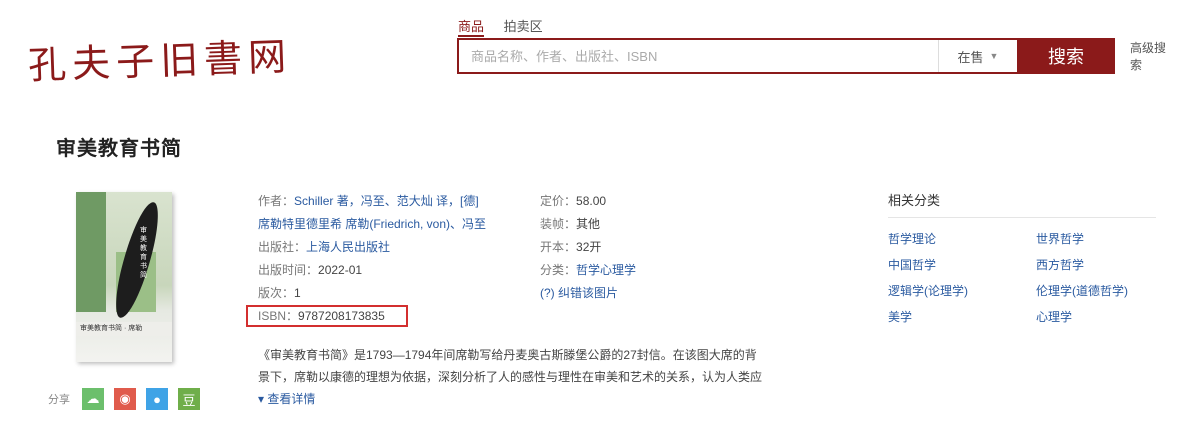 Image resolution: width=1200 pixels, height=430 pixels. I want to click on publisher-row: 出版社：上海人民出版社, so click(372, 247).